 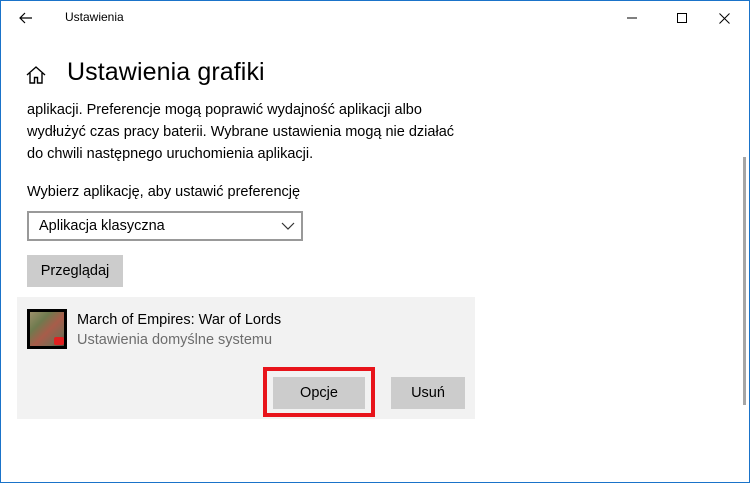 I want to click on minimize-button, so click(x=632, y=18).